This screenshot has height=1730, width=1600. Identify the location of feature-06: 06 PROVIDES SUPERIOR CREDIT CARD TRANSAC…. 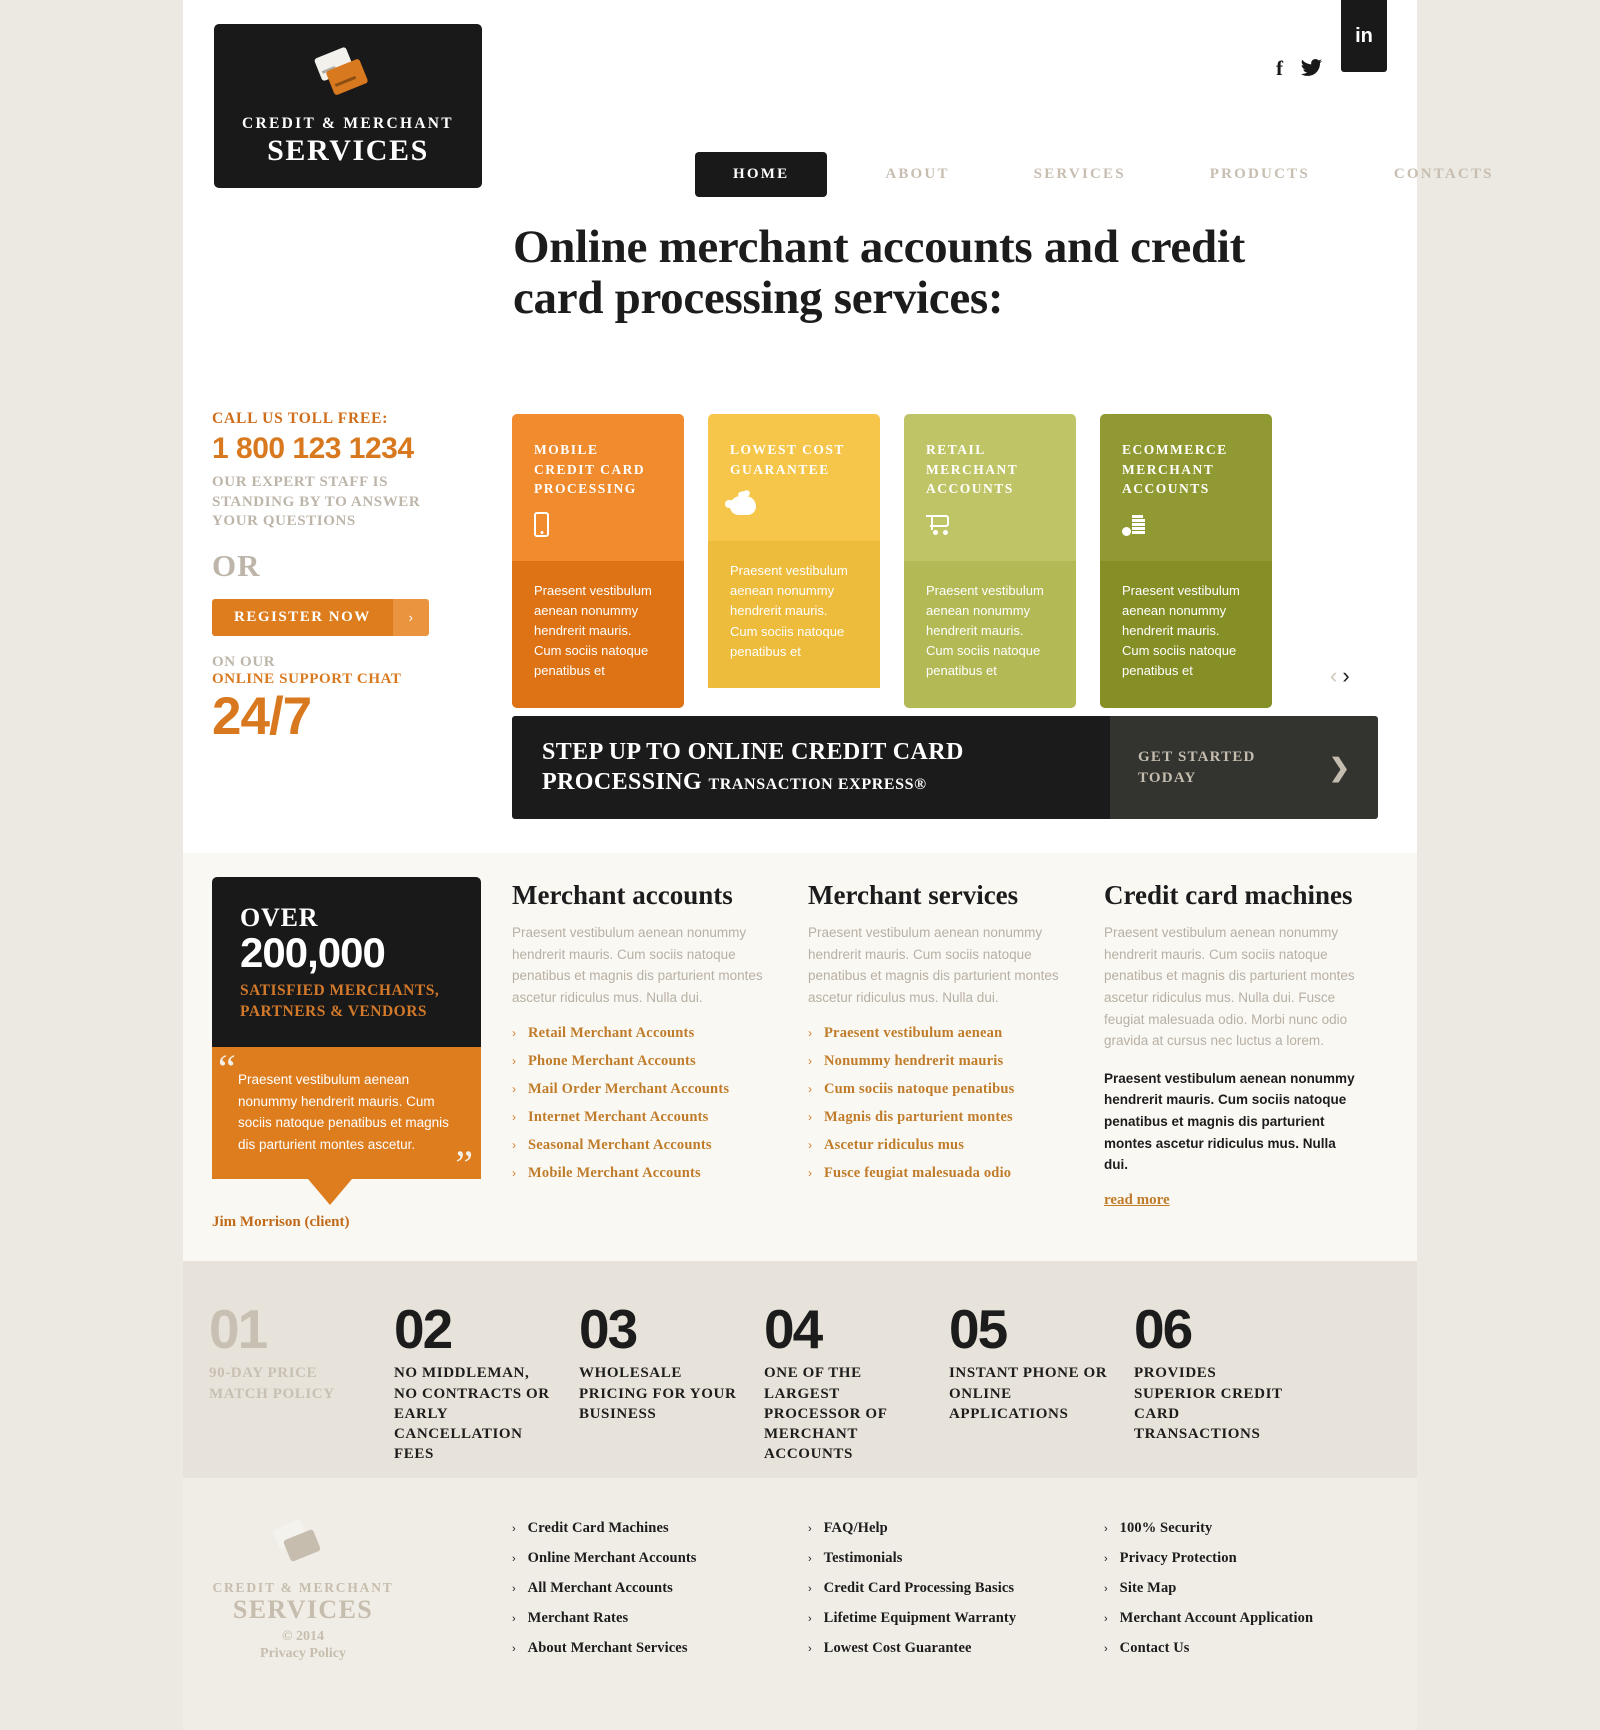
(1226, 1389).